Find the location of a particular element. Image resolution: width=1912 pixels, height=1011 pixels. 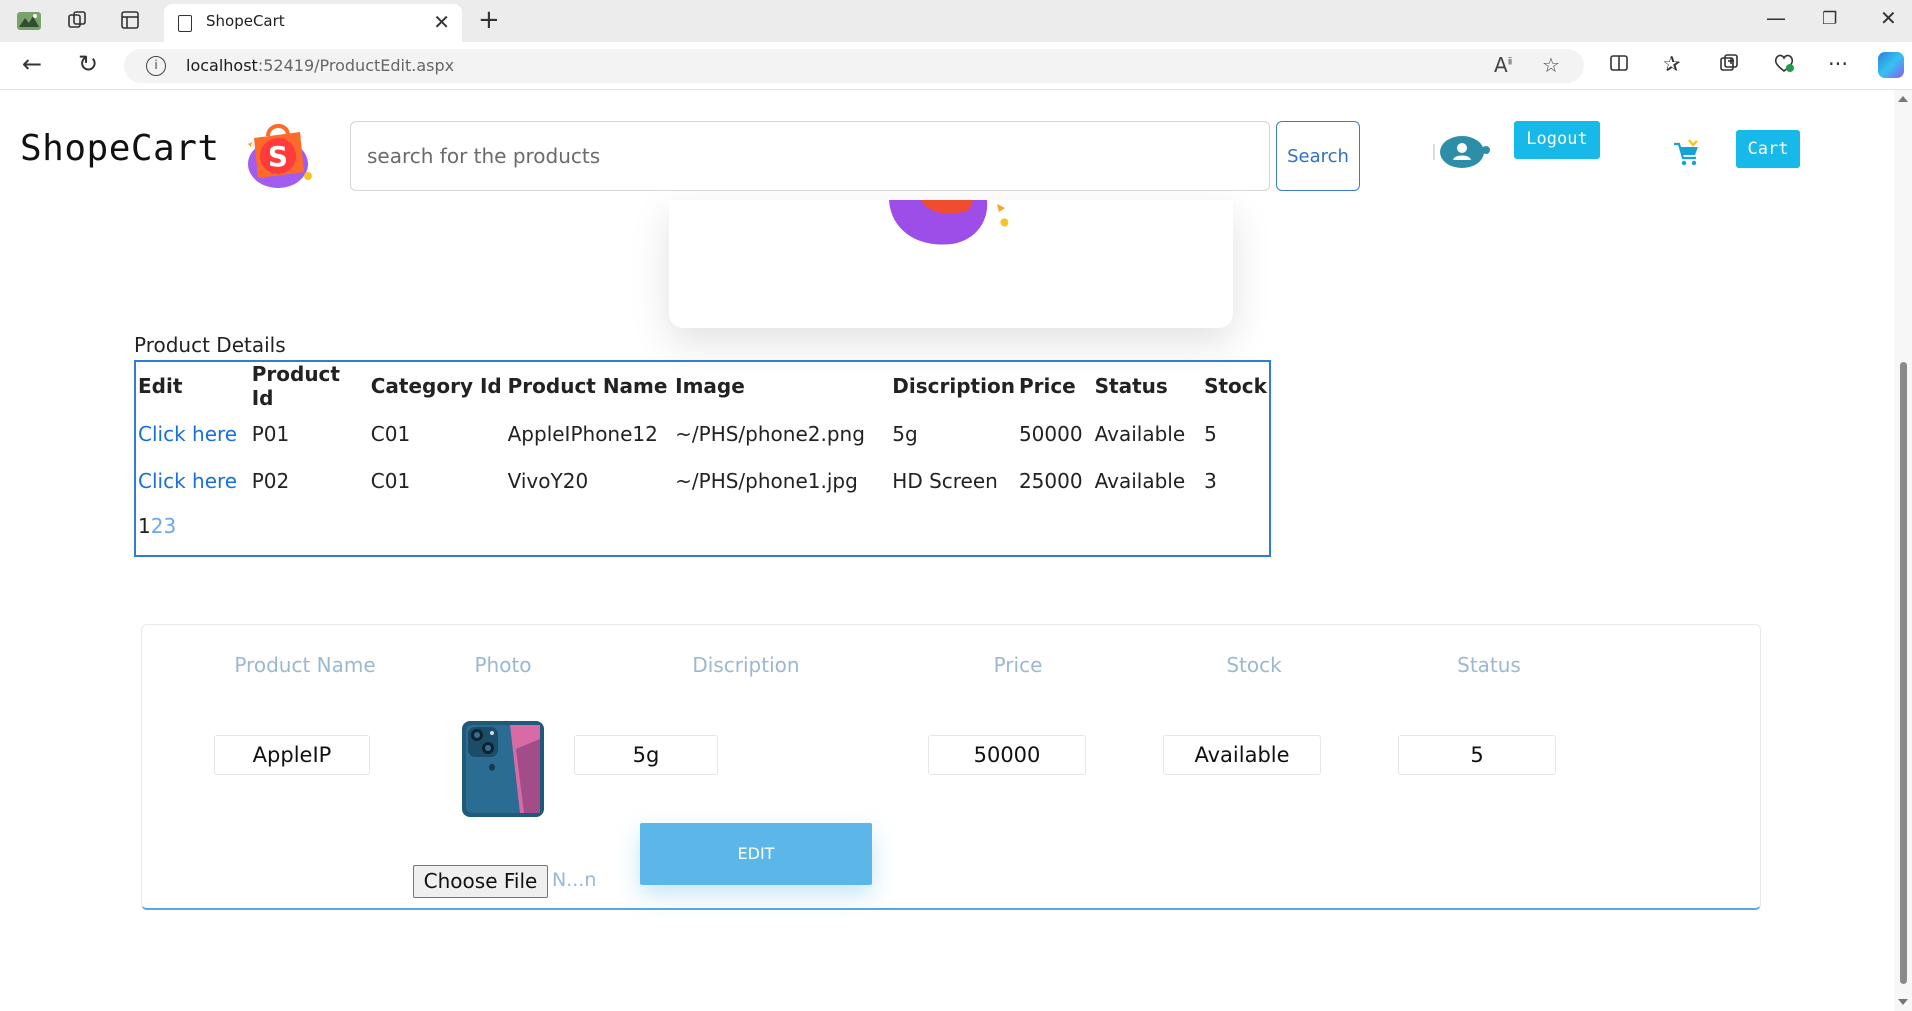

vertical-scrollbar is located at coordinates (1903, 550).